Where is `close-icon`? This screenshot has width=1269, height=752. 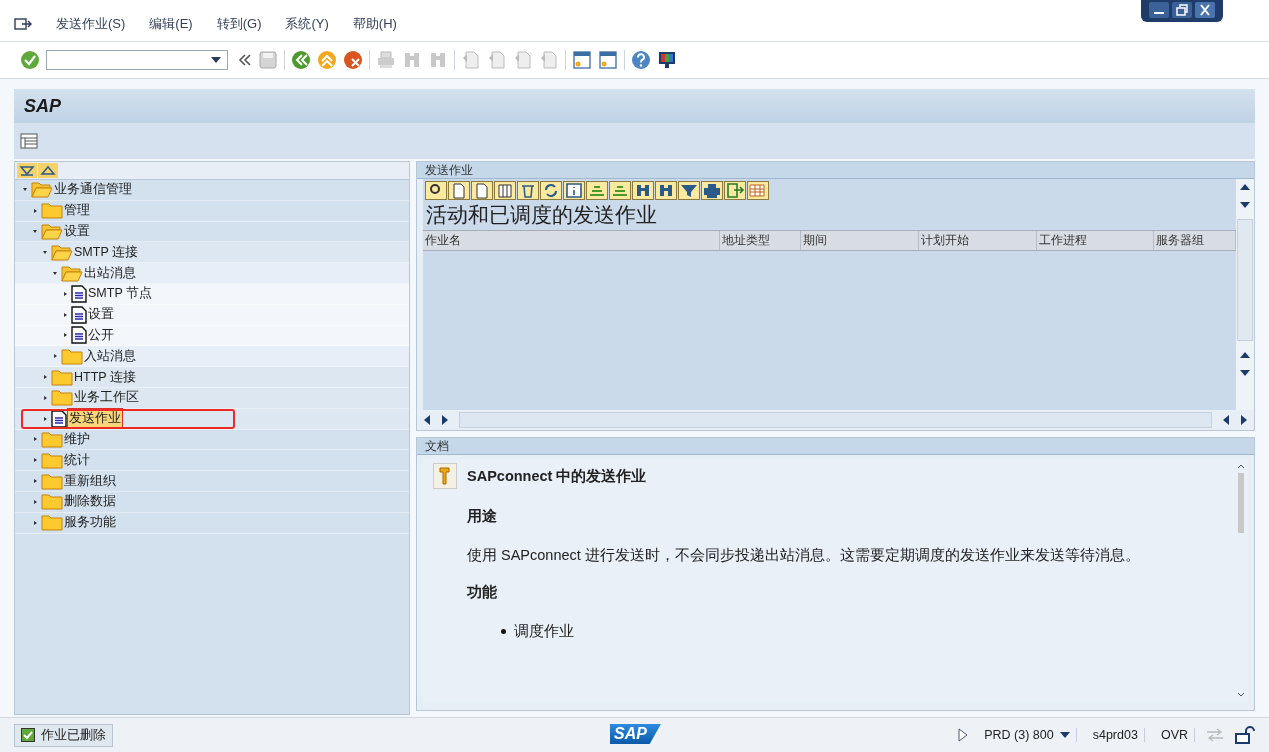
close-icon is located at coordinates (1205, 10).